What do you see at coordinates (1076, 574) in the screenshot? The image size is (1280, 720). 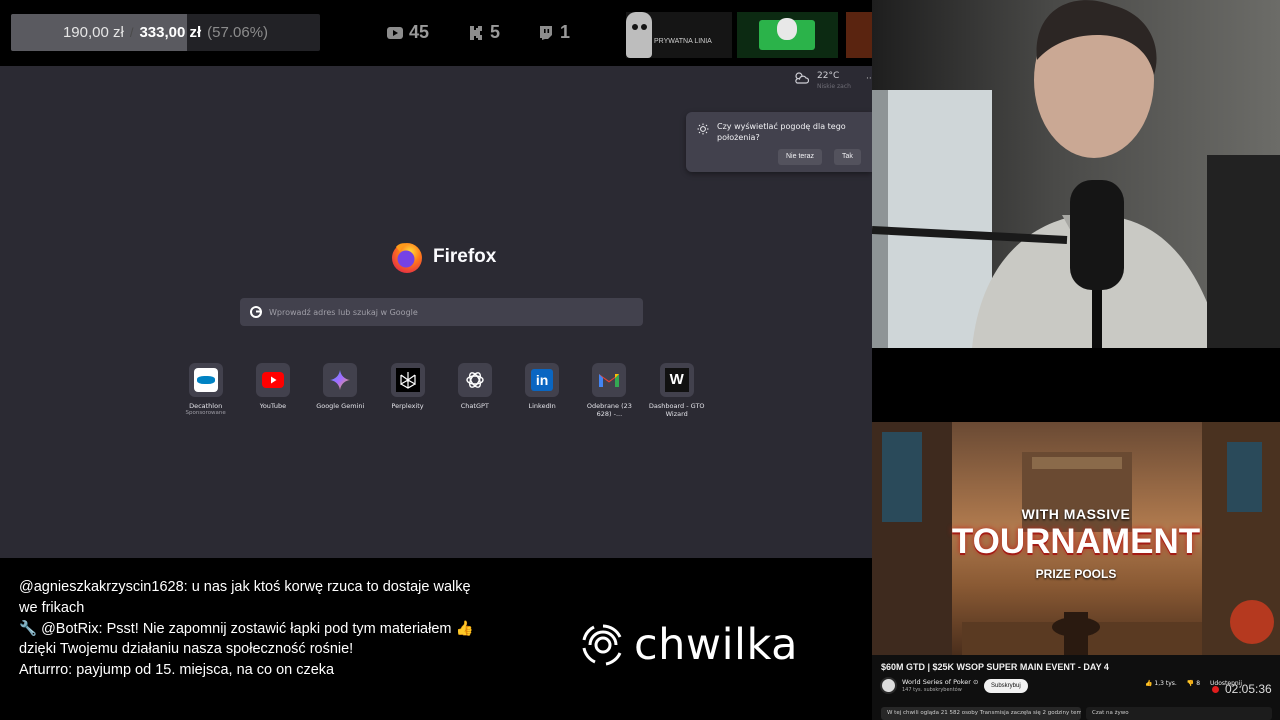 I see `video-caption-bottom: PRIZE POOLS` at bounding box center [1076, 574].